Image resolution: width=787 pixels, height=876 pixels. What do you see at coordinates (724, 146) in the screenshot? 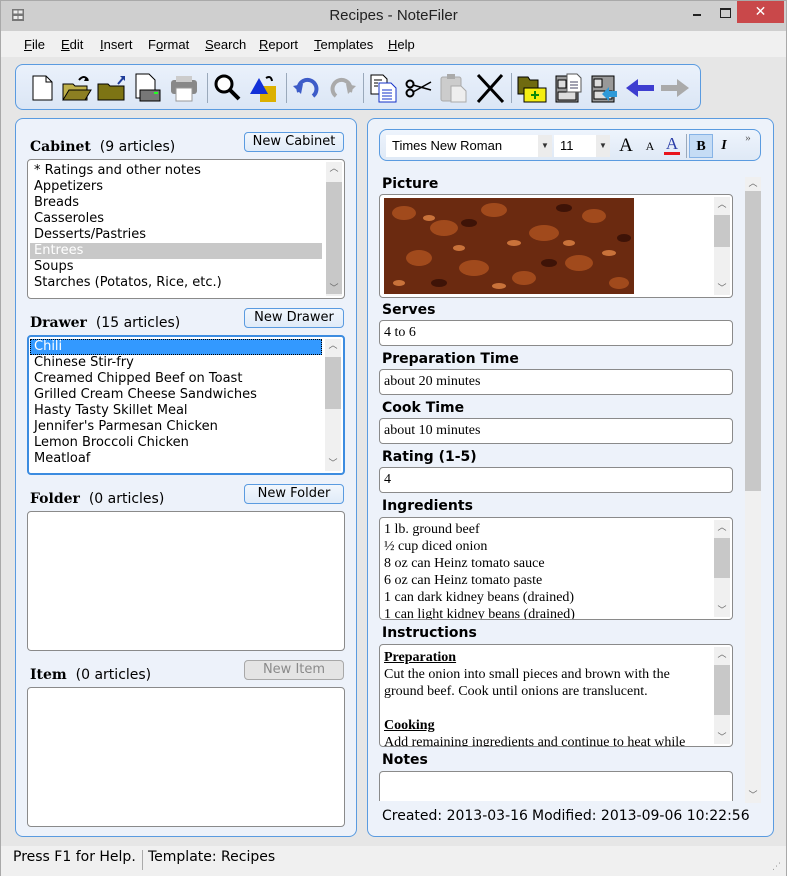
I see `italic-button: I` at bounding box center [724, 146].